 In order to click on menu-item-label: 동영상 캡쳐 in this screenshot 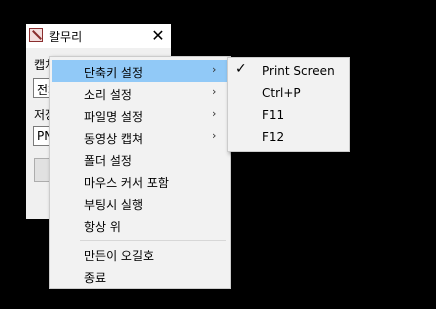, I will do `click(114, 139)`.